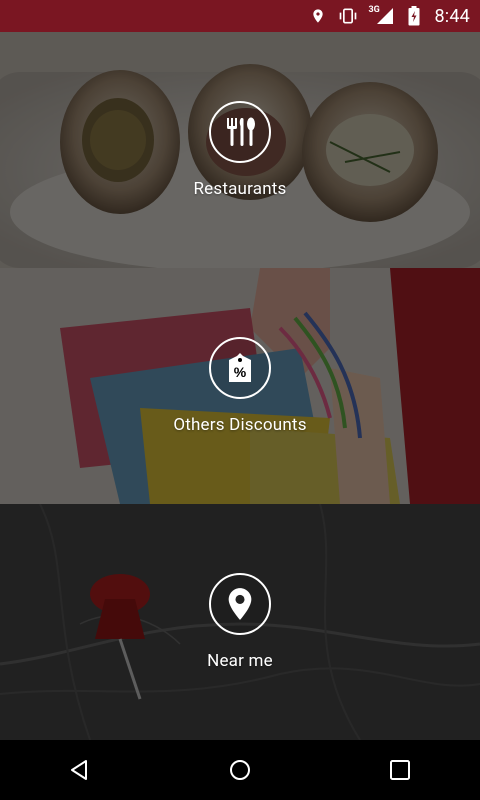 The width and height of the screenshot is (480, 800). I want to click on discount-tag-icon: %, so click(240, 368).